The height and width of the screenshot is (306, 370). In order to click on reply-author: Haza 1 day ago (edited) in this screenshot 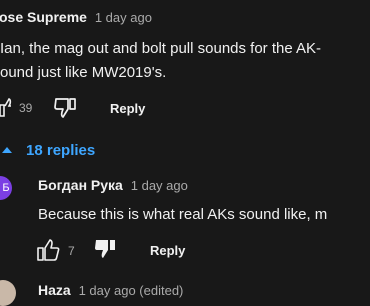, I will do `click(110, 290)`.